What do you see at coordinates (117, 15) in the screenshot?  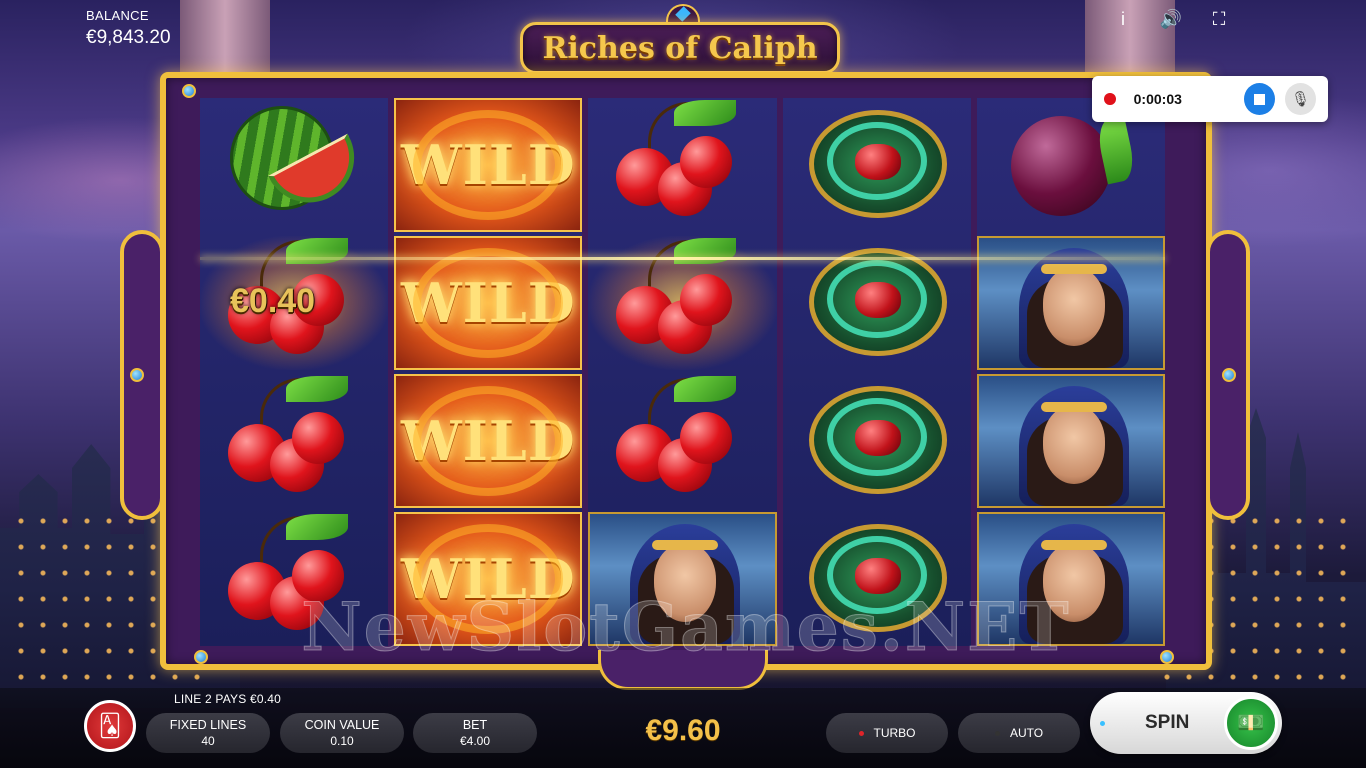 I see `balance-label: BALANCE` at bounding box center [117, 15].